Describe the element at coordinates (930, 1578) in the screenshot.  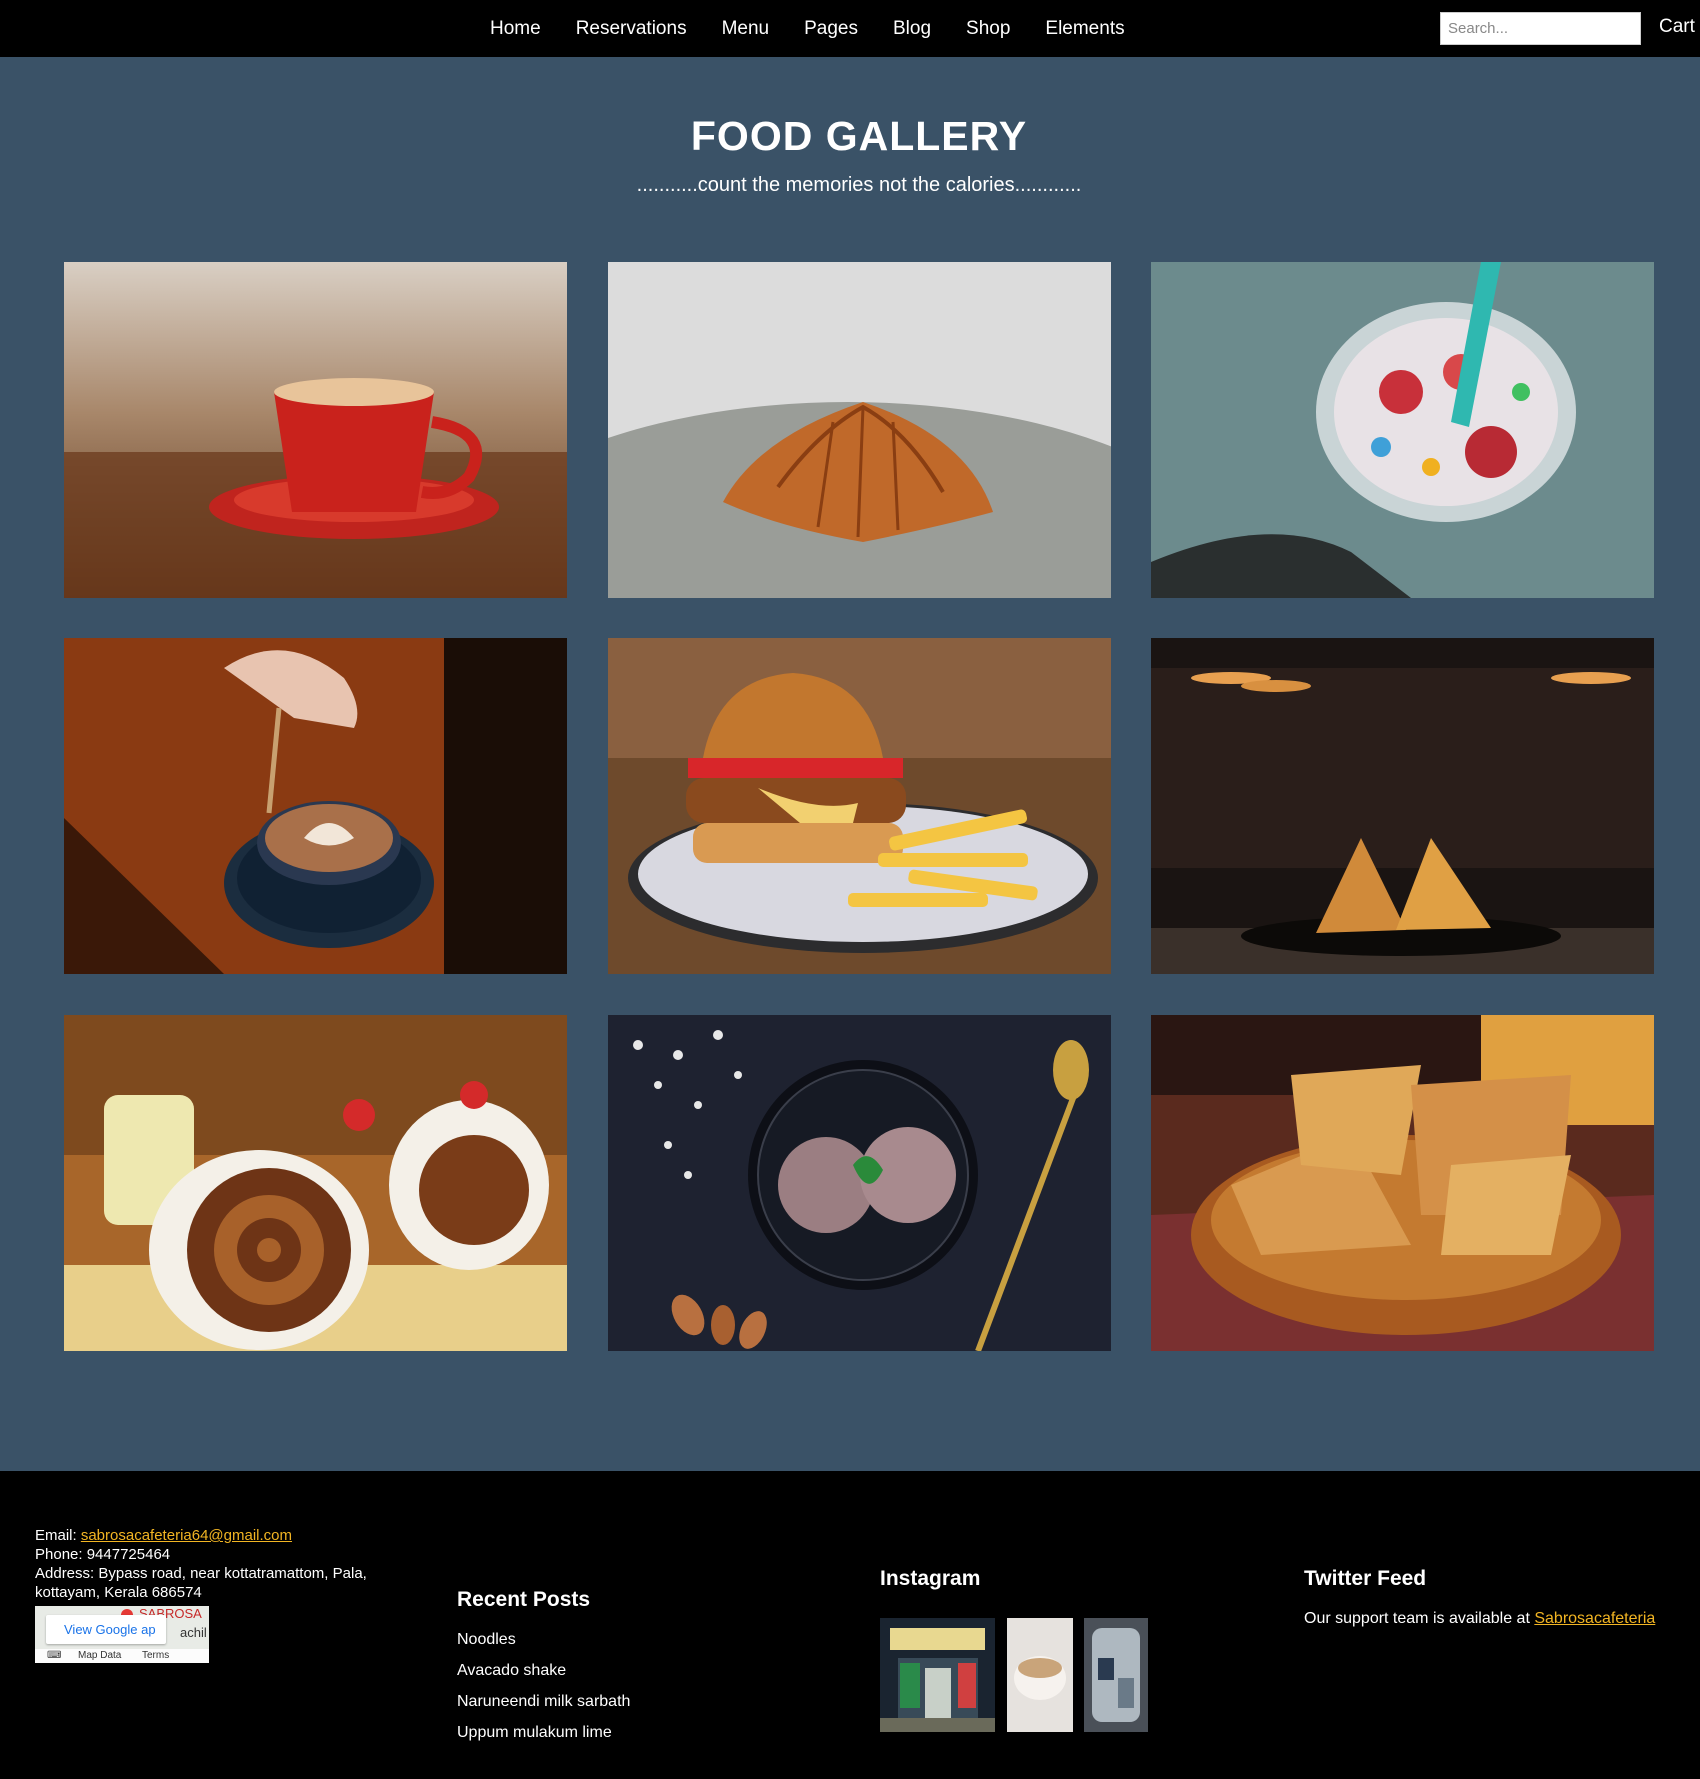
I see `instagram-heading: Instagram` at that location.